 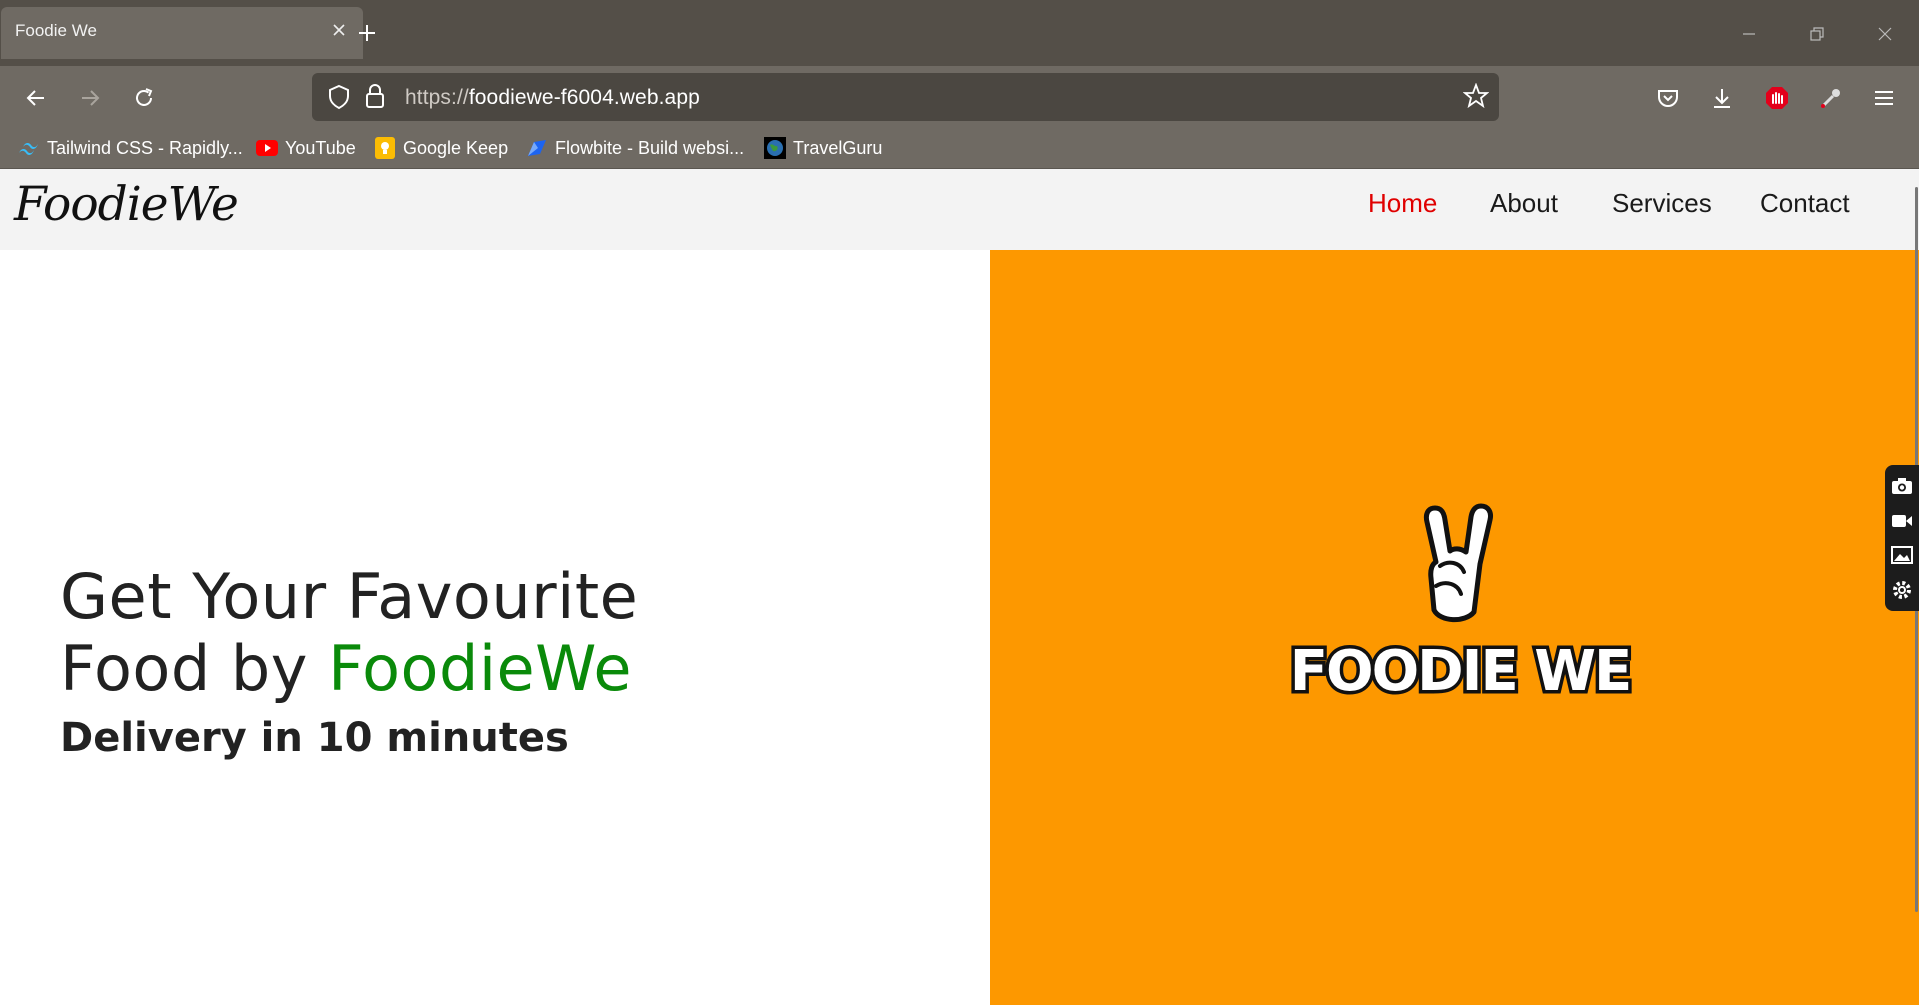 What do you see at coordinates (1902, 590) in the screenshot?
I see `settings-gear-icon` at bounding box center [1902, 590].